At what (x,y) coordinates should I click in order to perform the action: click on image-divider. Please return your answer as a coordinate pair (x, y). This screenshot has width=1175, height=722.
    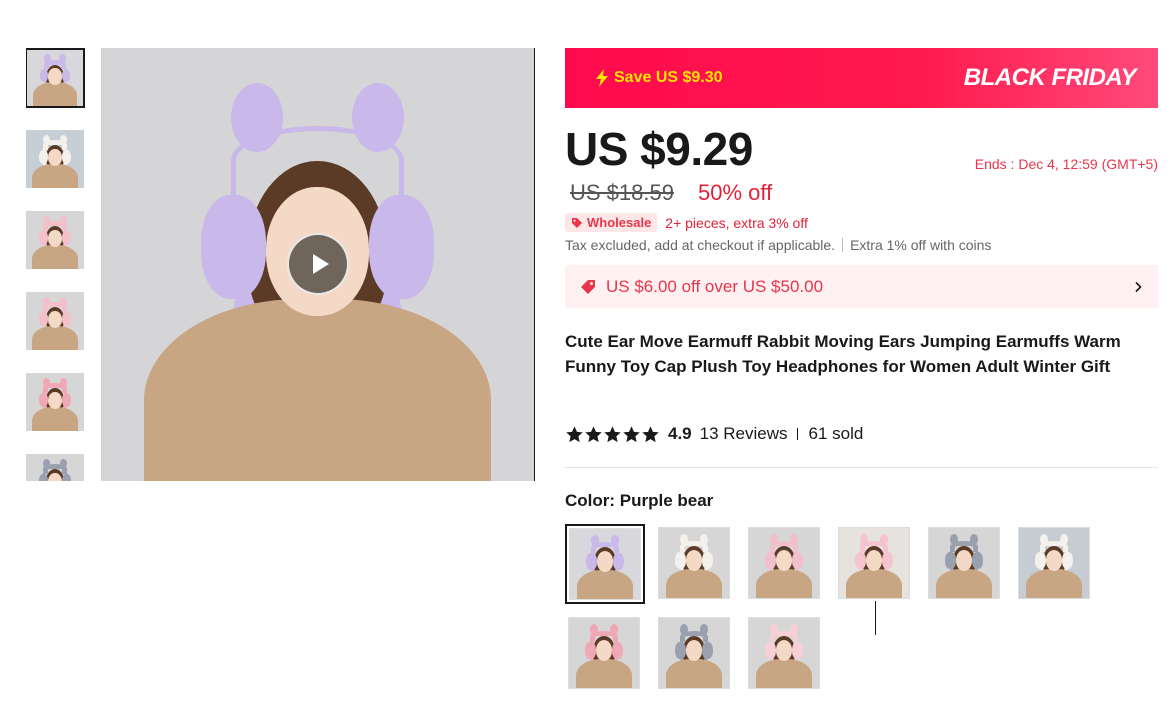
    Looking at the image, I should click on (534, 264).